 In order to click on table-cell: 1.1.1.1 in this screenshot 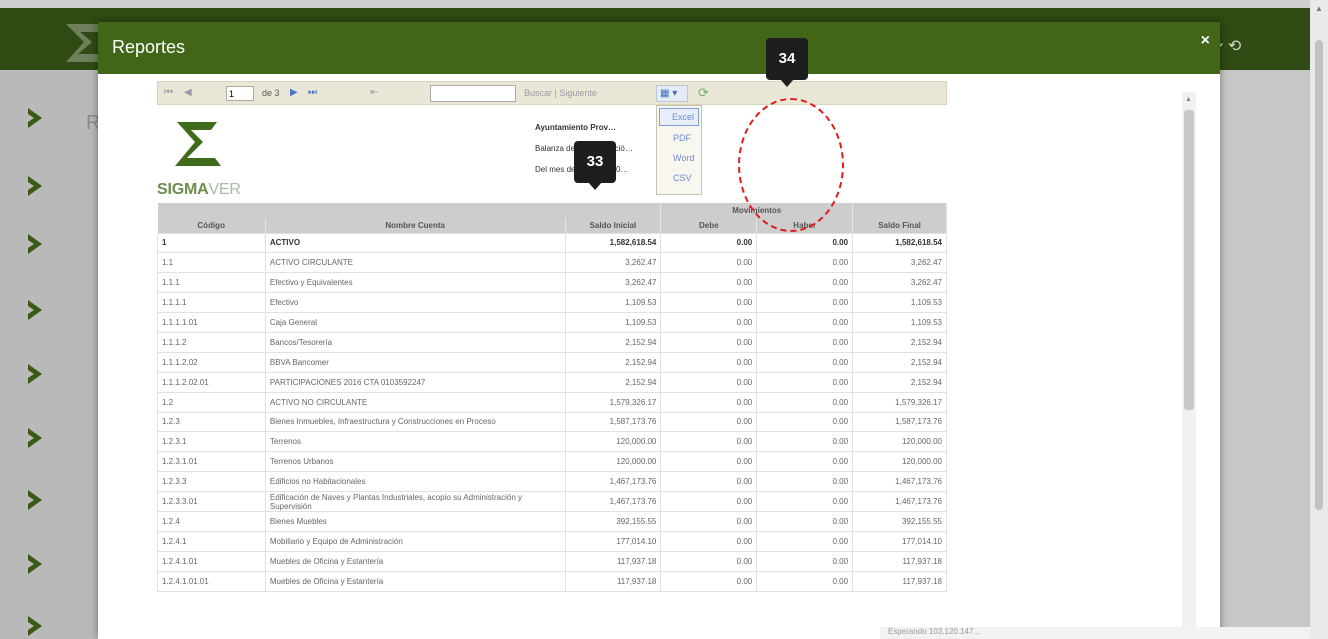, I will do `click(211, 303)`.